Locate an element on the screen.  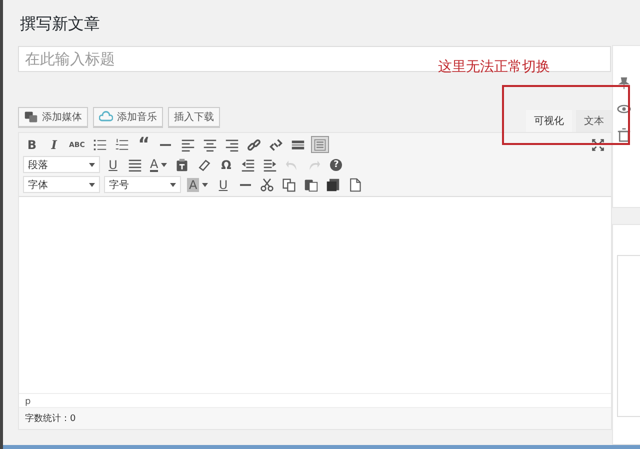
copy-icon is located at coordinates (289, 185).